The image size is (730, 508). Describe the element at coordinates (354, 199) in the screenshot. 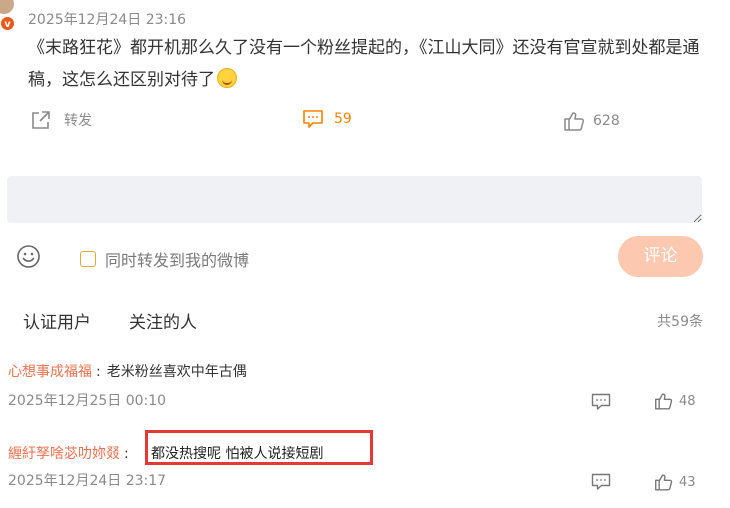

I see `comment-input` at that location.